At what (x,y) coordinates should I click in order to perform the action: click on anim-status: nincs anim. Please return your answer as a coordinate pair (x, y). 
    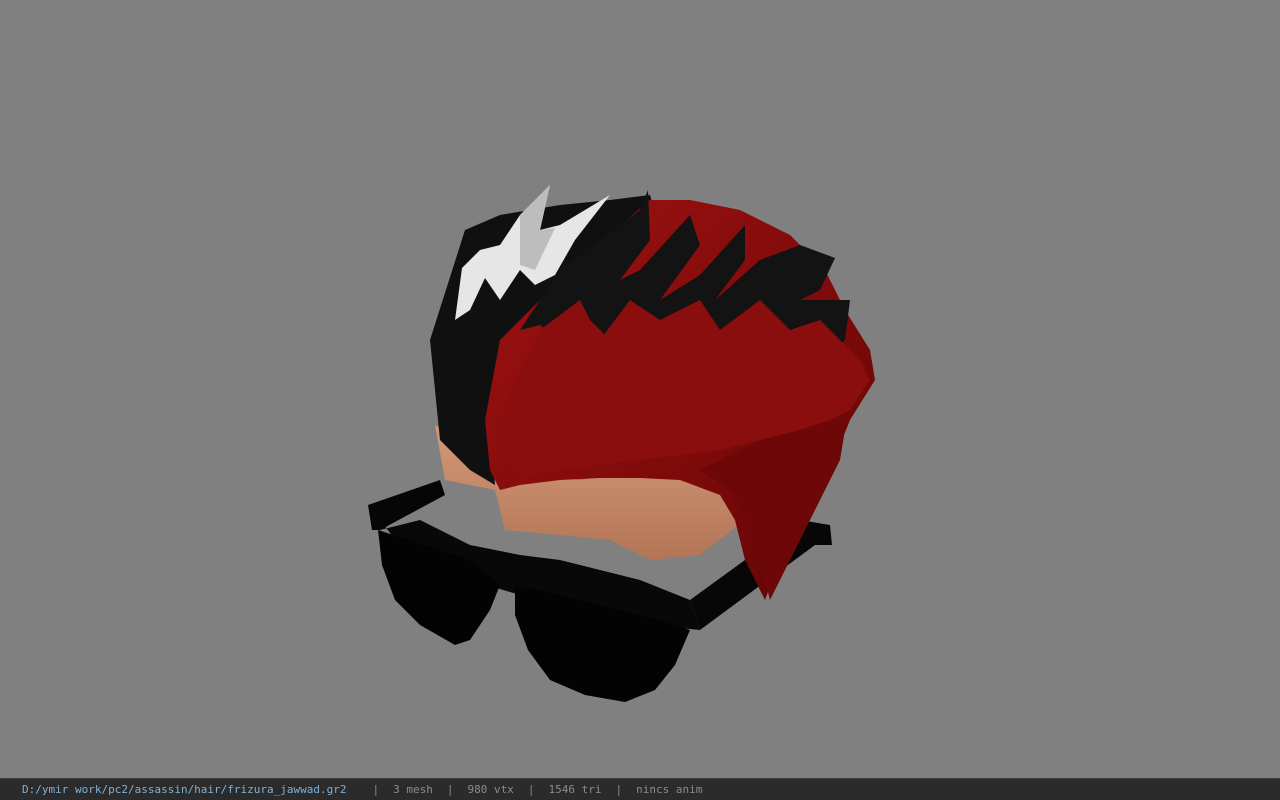
    Looking at the image, I should click on (669, 789).